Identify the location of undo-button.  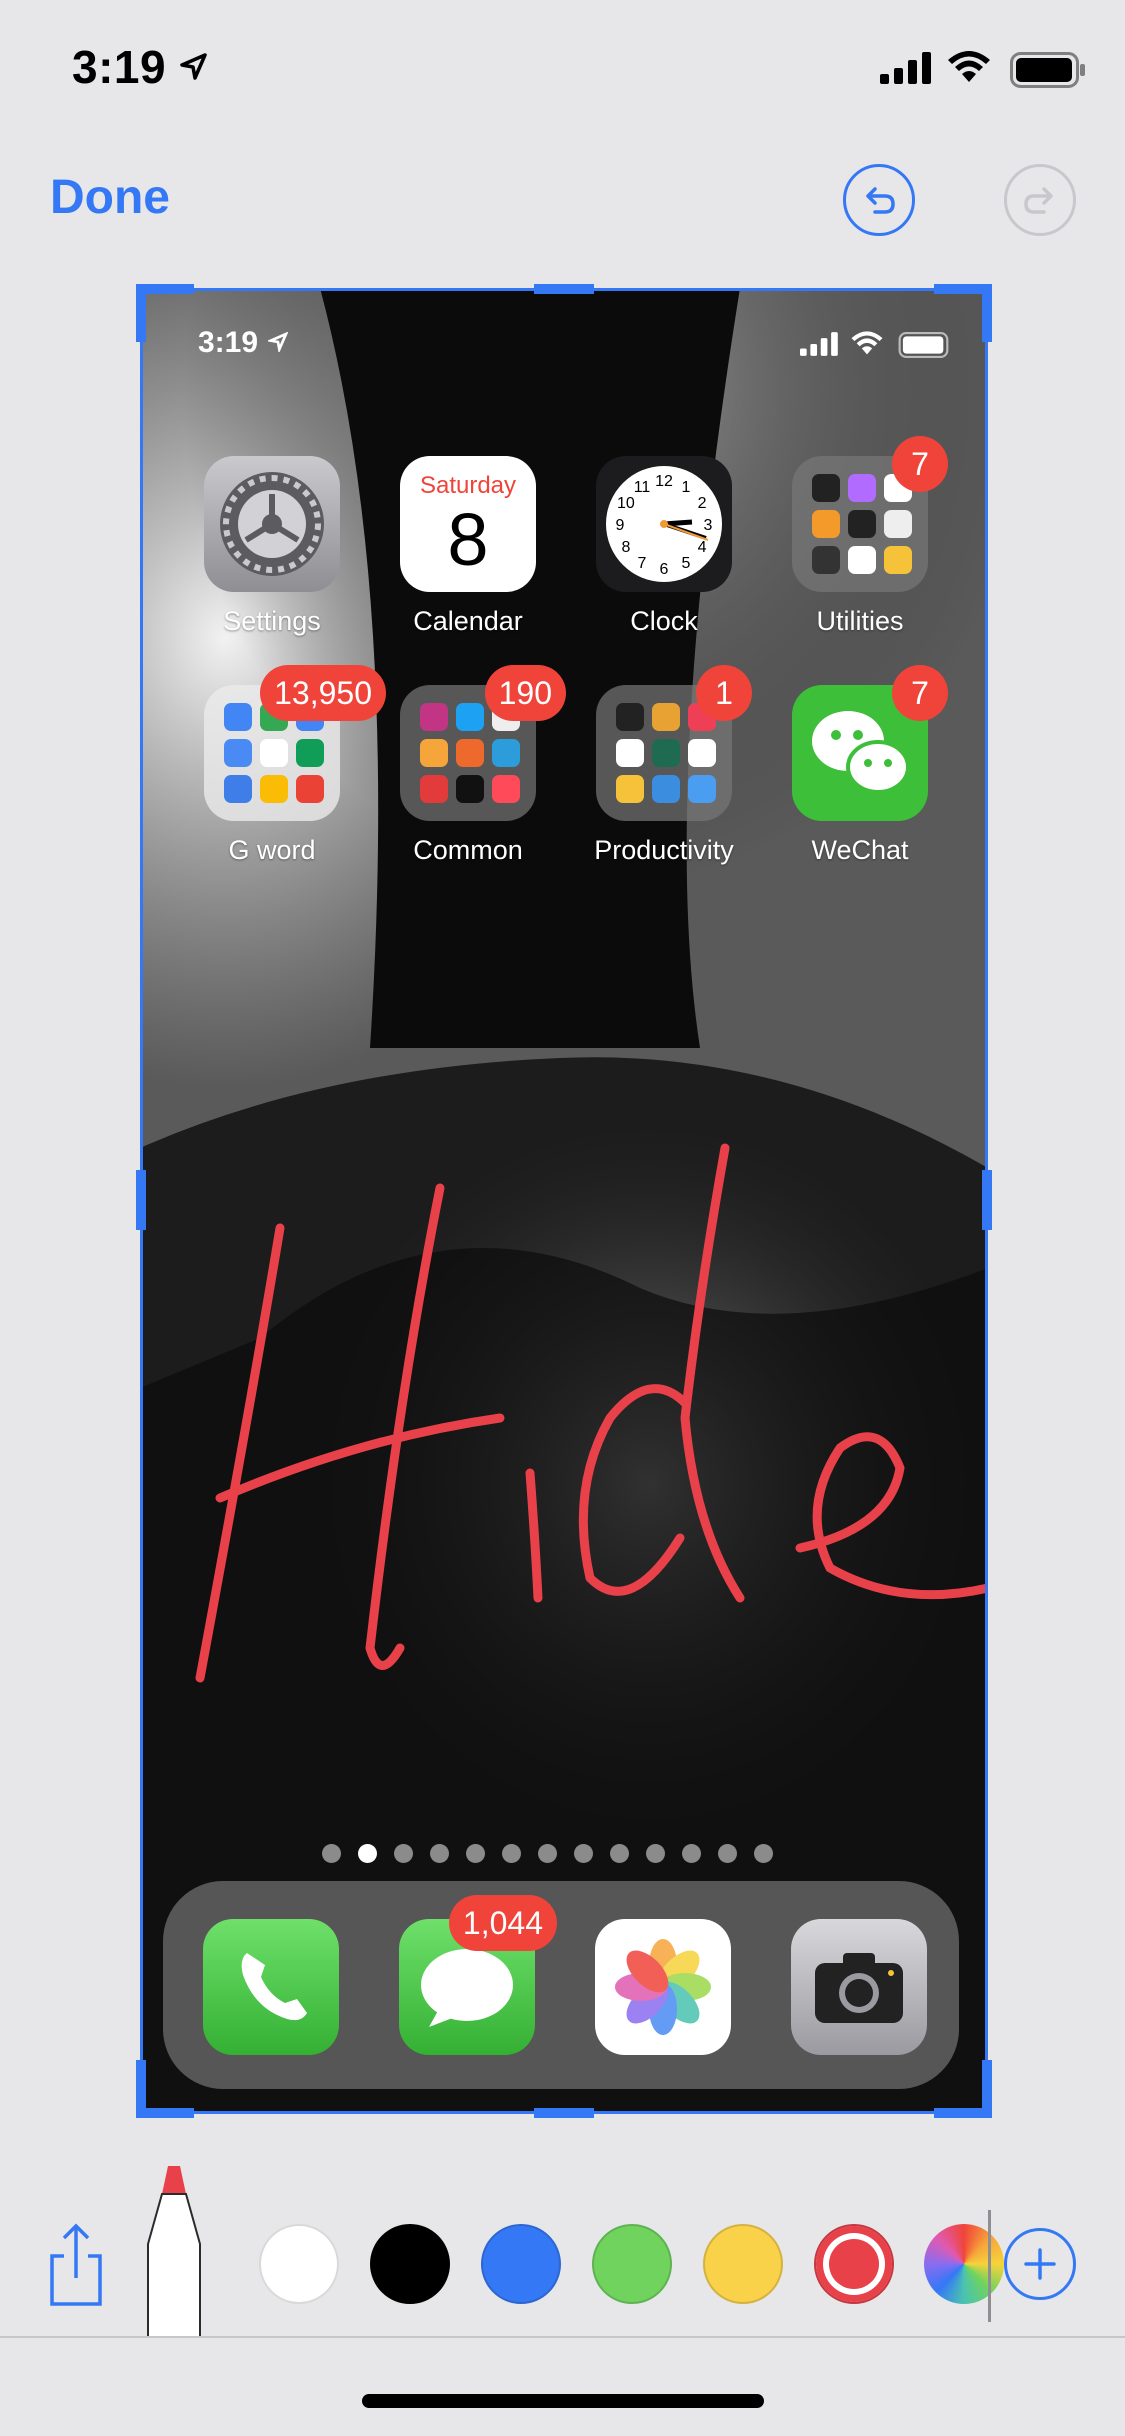
(879, 200).